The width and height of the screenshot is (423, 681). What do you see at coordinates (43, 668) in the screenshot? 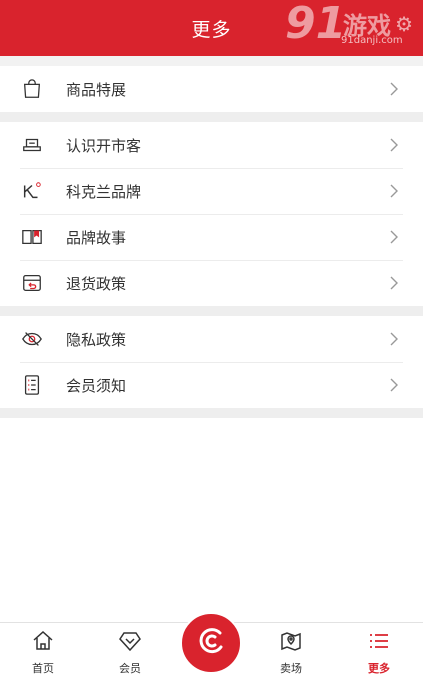
I see `nav-home-label: 首页` at bounding box center [43, 668].